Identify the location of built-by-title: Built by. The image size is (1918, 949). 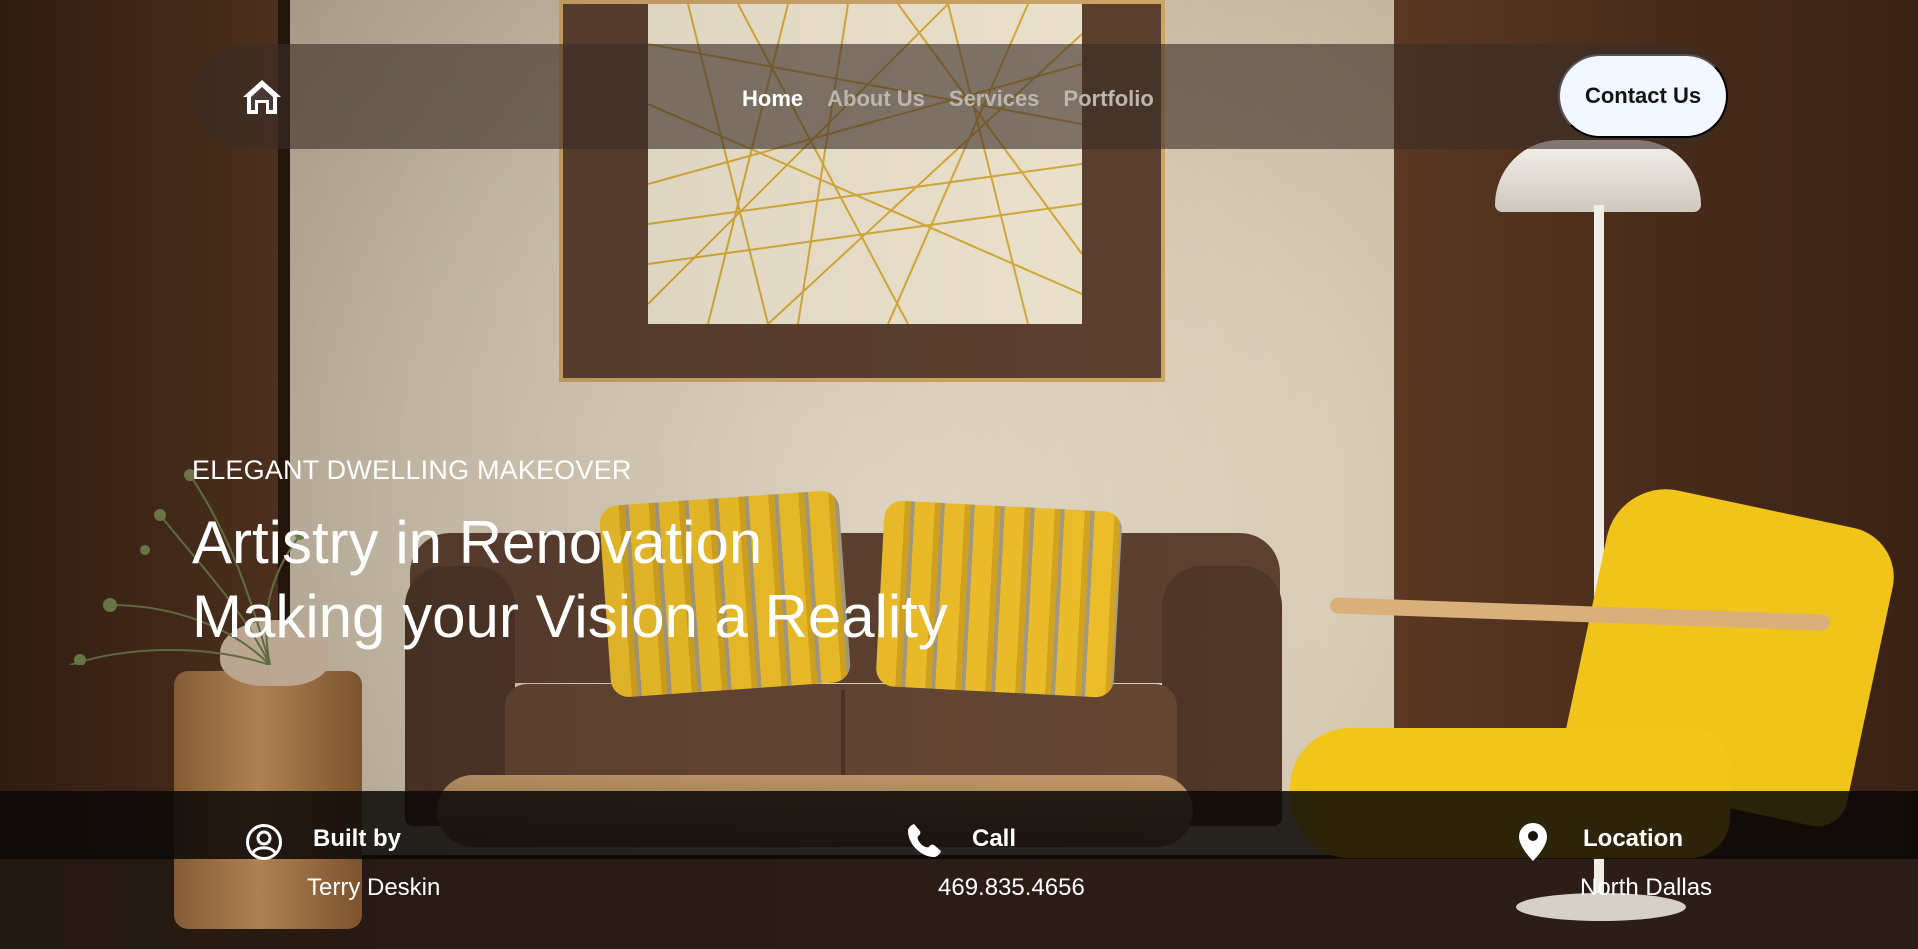
(357, 838).